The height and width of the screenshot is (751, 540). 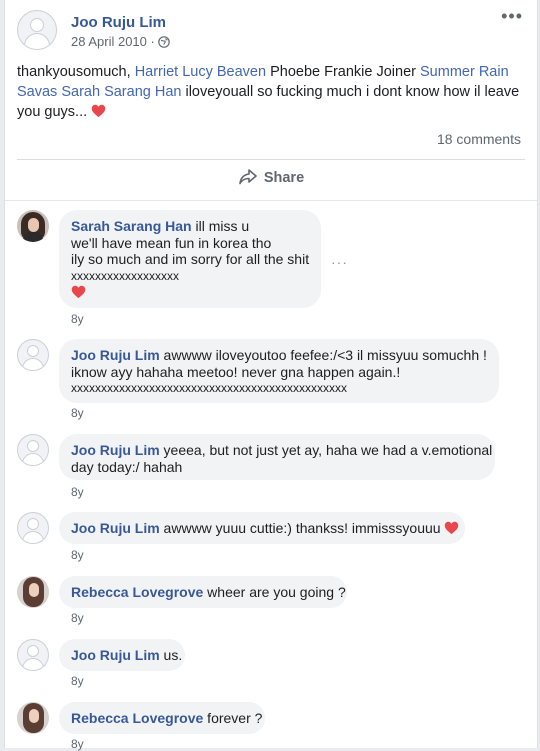 I want to click on share-arrow-icon, so click(x=248, y=177).